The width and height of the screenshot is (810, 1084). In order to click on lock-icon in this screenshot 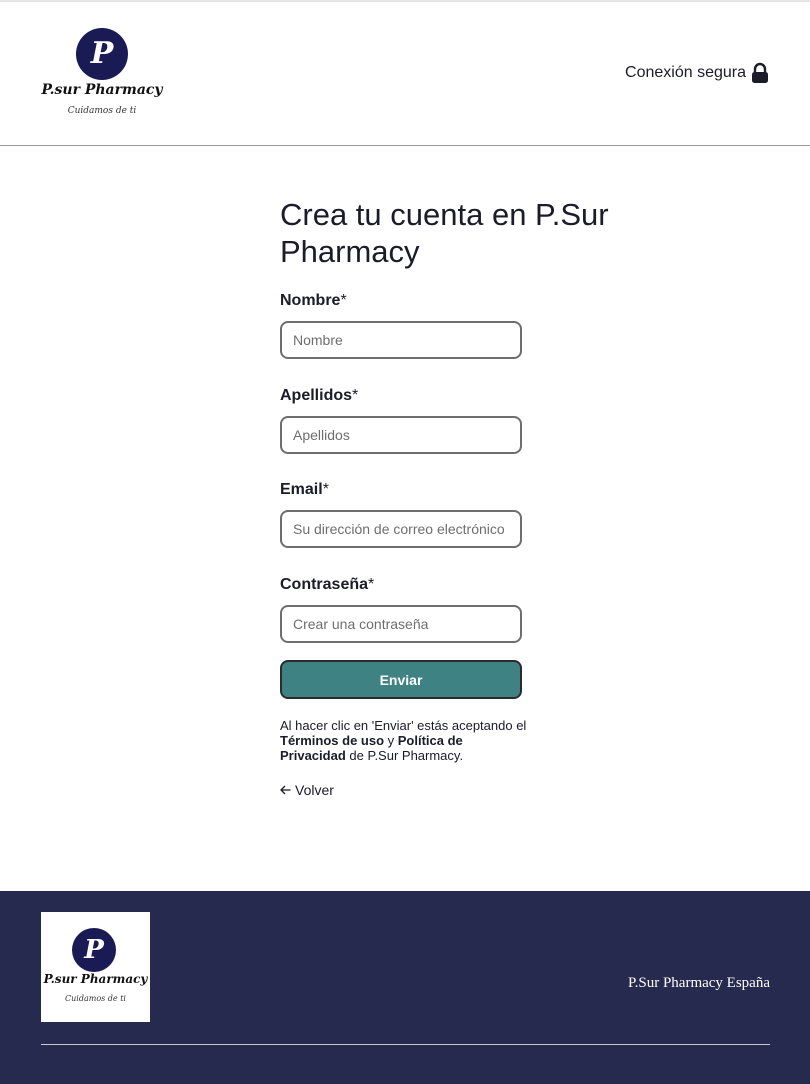, I will do `click(760, 72)`.